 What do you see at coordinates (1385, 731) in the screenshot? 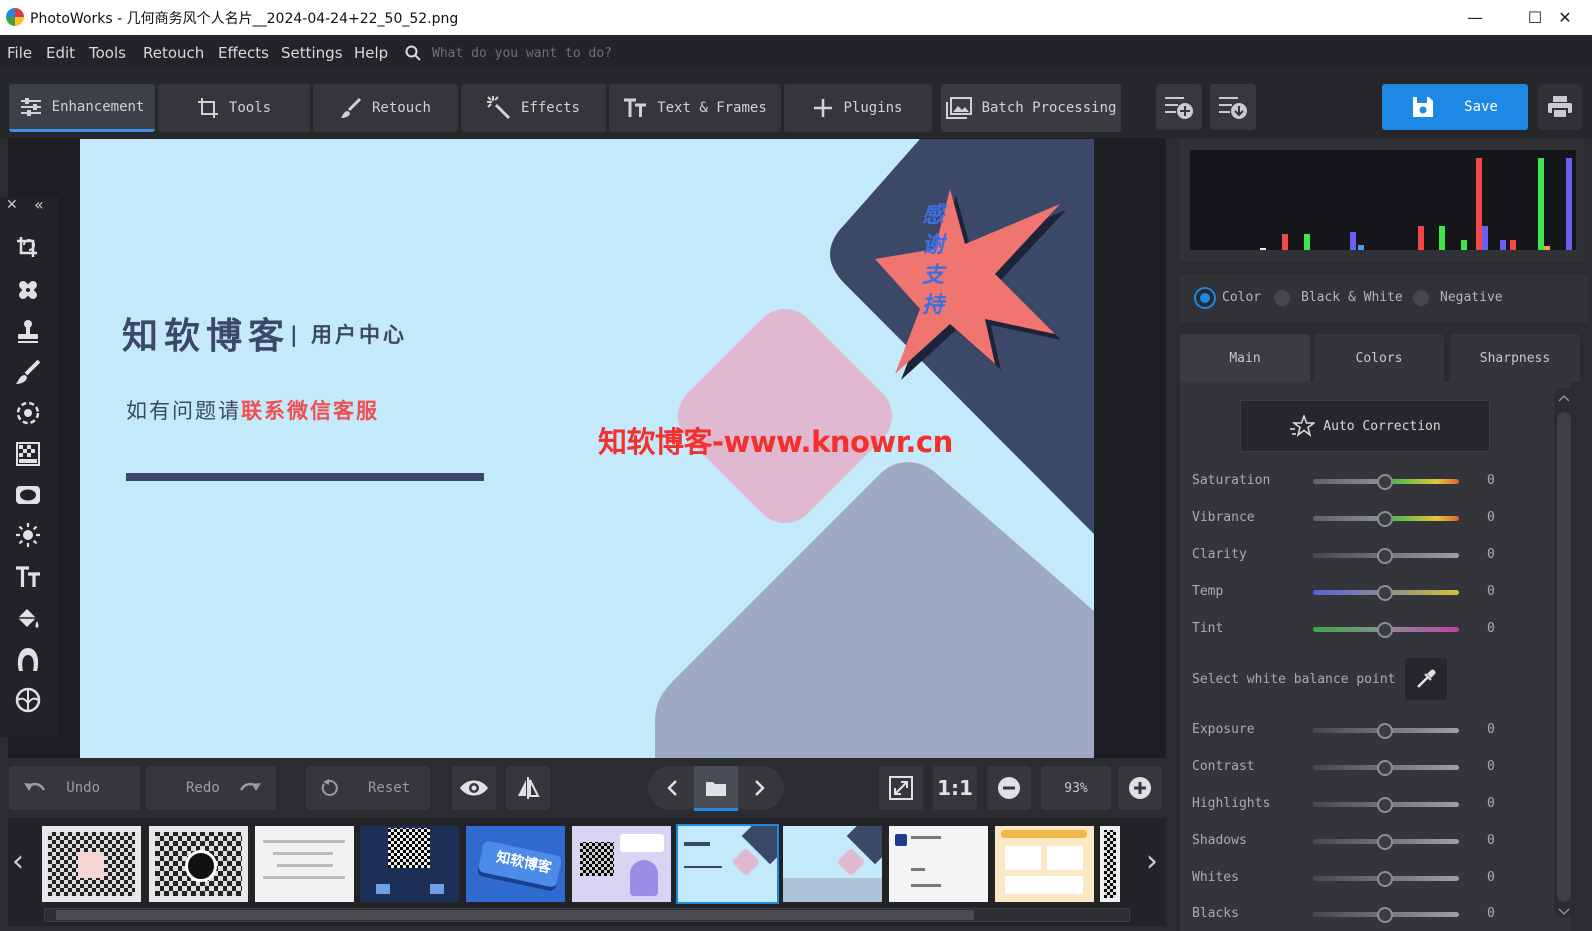
I see `exposure-handle` at bounding box center [1385, 731].